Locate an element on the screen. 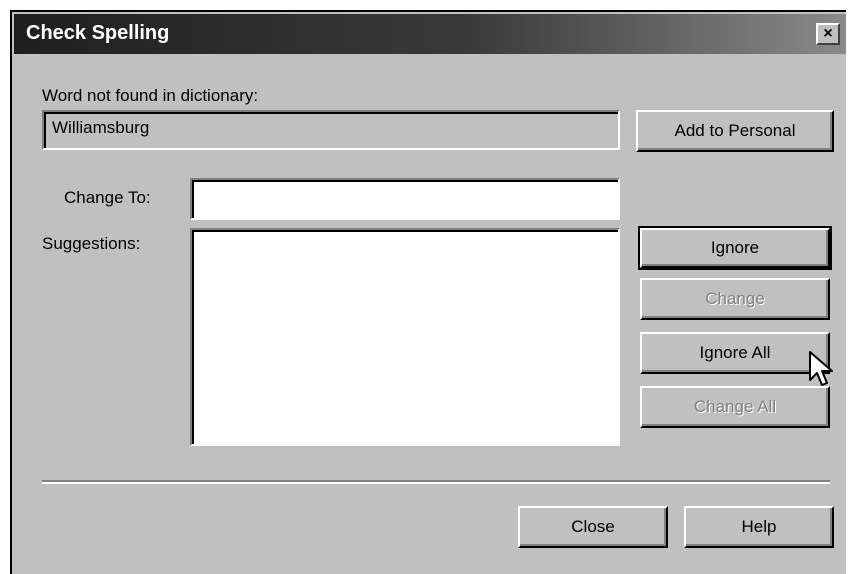 This screenshot has width=848, height=574. word-not-found-field: Williamsburg is located at coordinates (331, 130).